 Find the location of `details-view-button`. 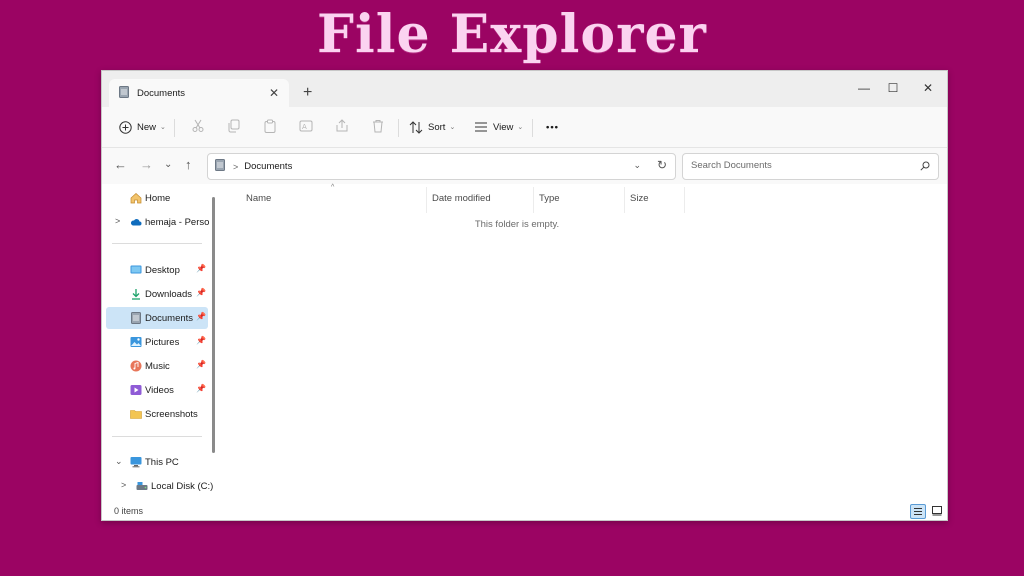

details-view-button is located at coordinates (918, 511).